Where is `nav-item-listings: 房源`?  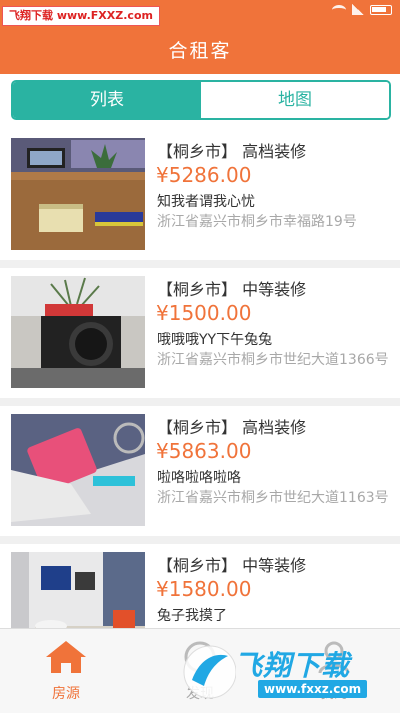
nav-item-listings: 房源 is located at coordinates (66, 671).